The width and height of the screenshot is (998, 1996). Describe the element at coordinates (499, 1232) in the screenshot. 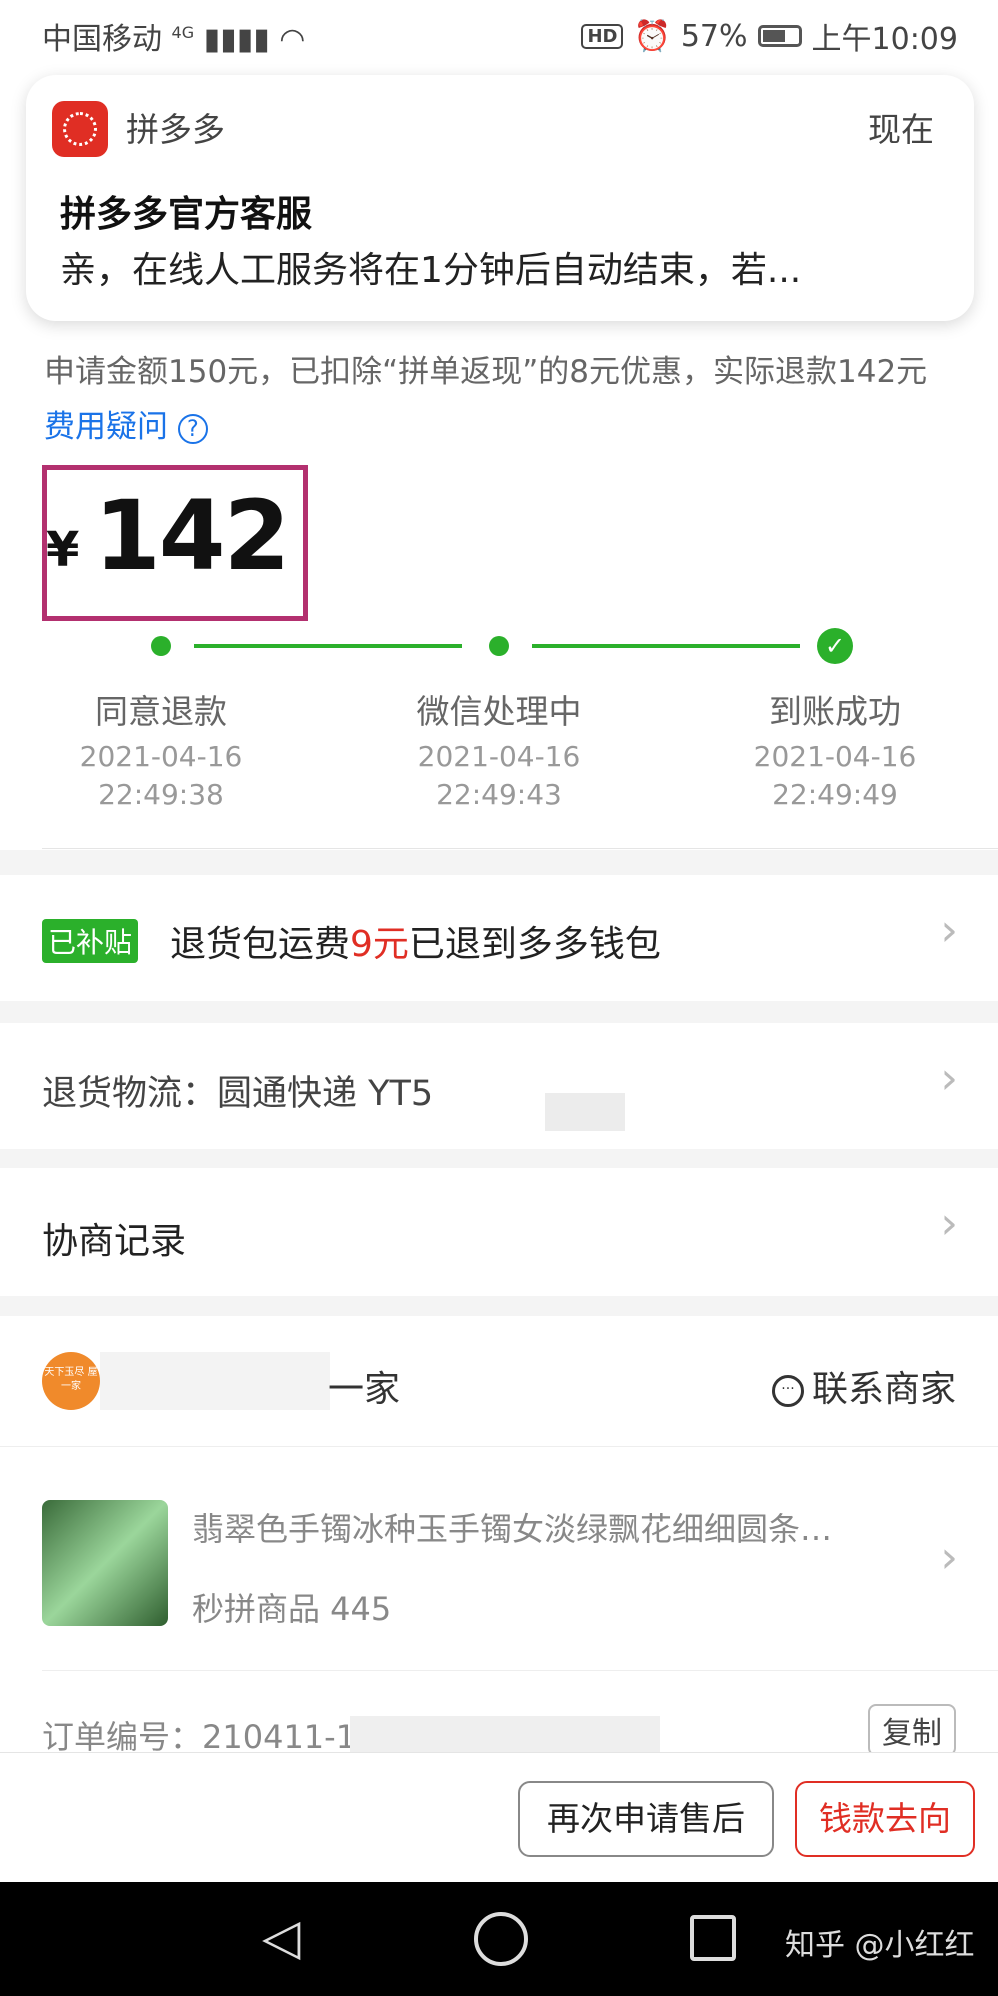

I see `negotiation-record-row: 协商记录 ›` at that location.